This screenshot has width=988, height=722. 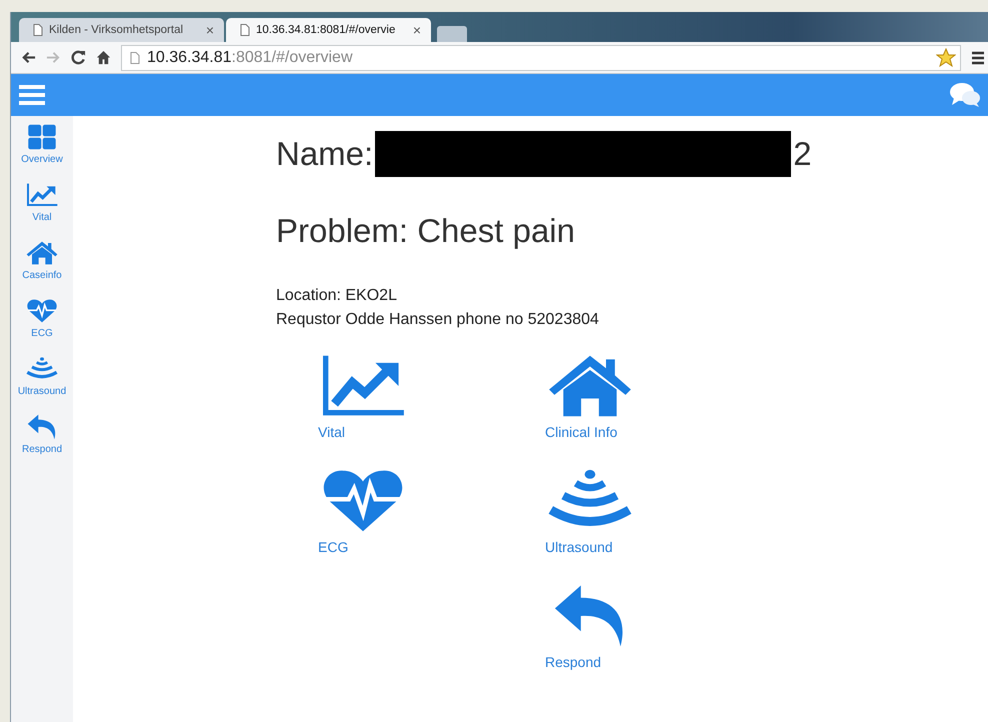 What do you see at coordinates (978, 57) in the screenshot?
I see `menu-icon` at bounding box center [978, 57].